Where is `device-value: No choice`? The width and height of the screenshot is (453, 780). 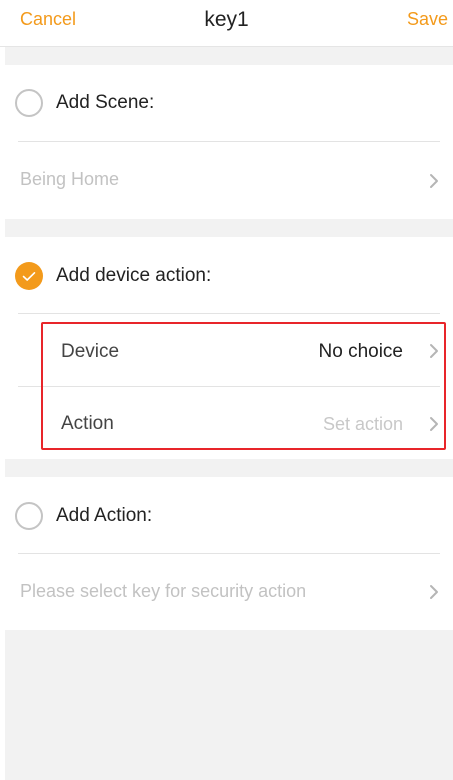 device-value: No choice is located at coordinates (361, 351).